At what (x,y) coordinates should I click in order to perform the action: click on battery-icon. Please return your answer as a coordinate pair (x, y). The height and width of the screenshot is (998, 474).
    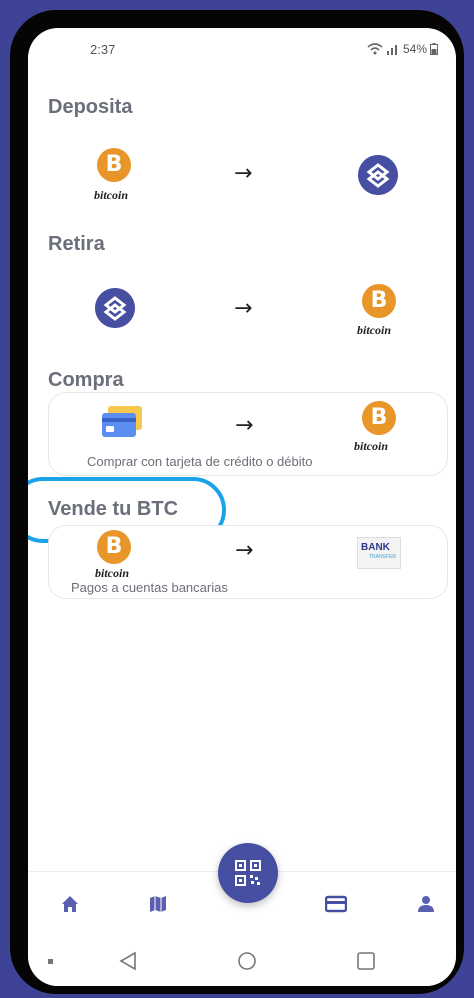
    Looking at the image, I should click on (434, 49).